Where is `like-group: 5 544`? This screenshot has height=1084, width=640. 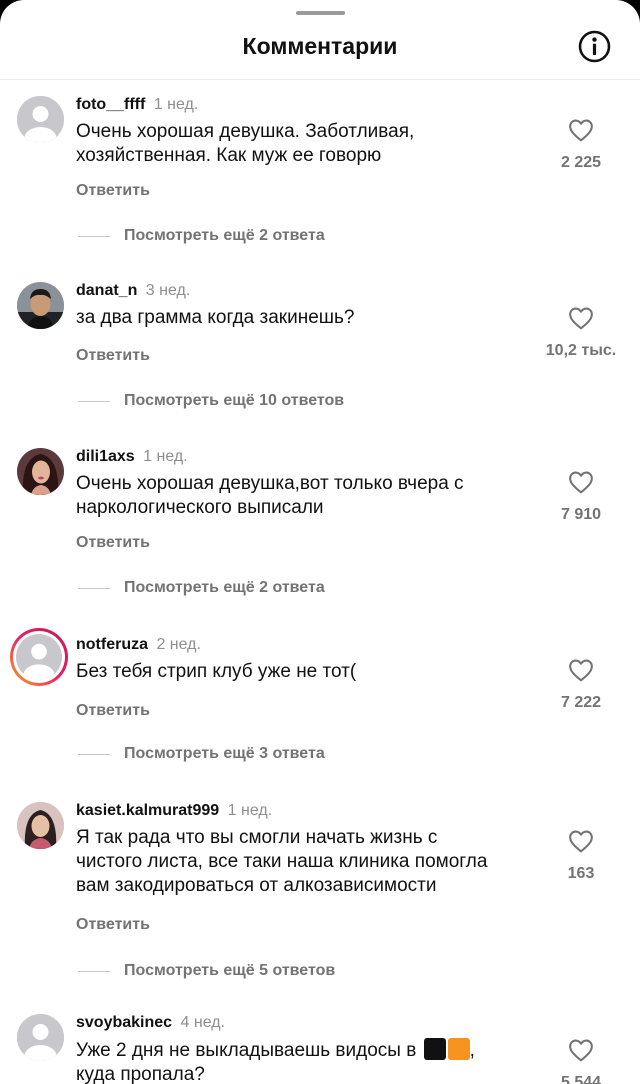 like-group: 5 544 is located at coordinates (581, 1061).